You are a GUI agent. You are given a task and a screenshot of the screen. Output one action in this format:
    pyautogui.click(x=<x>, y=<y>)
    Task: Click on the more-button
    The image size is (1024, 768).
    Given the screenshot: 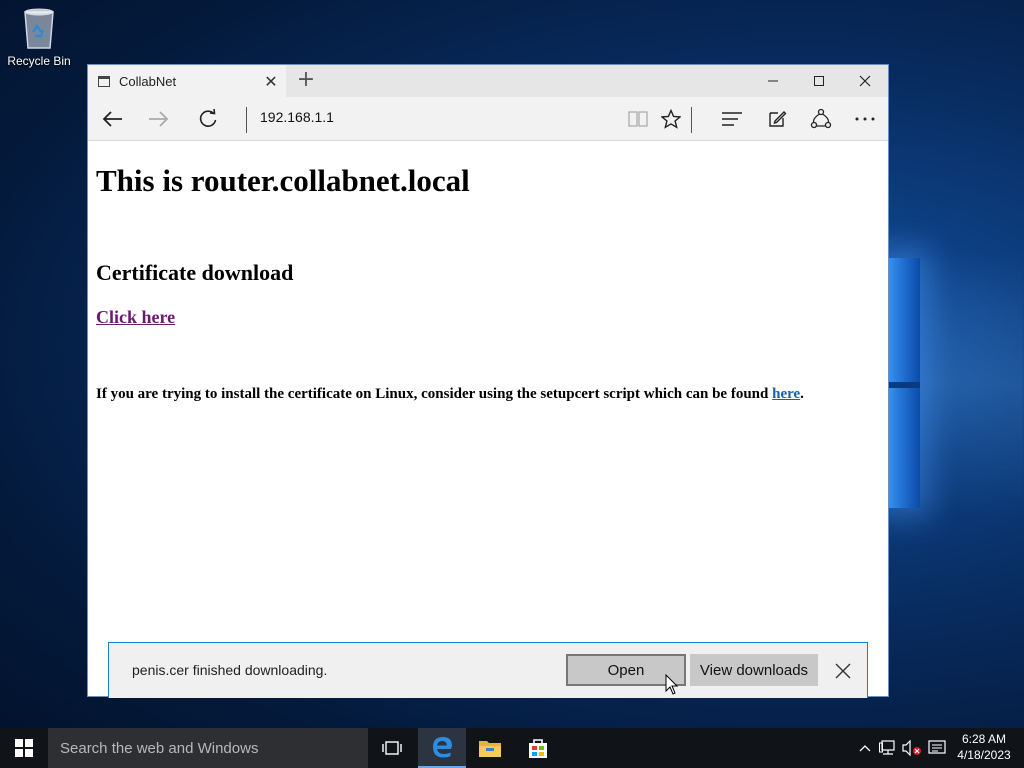 What is the action you would take?
    pyautogui.click(x=865, y=119)
    